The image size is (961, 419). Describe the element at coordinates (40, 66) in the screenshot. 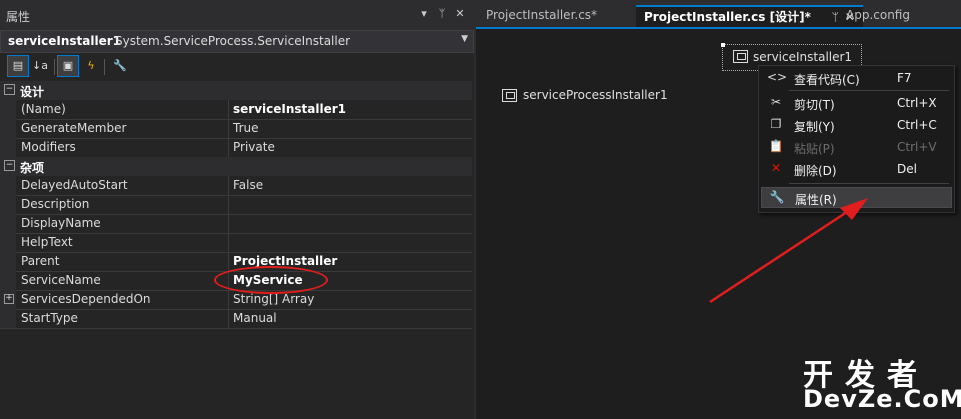

I see `alphabetical-icon: ↓a` at that location.